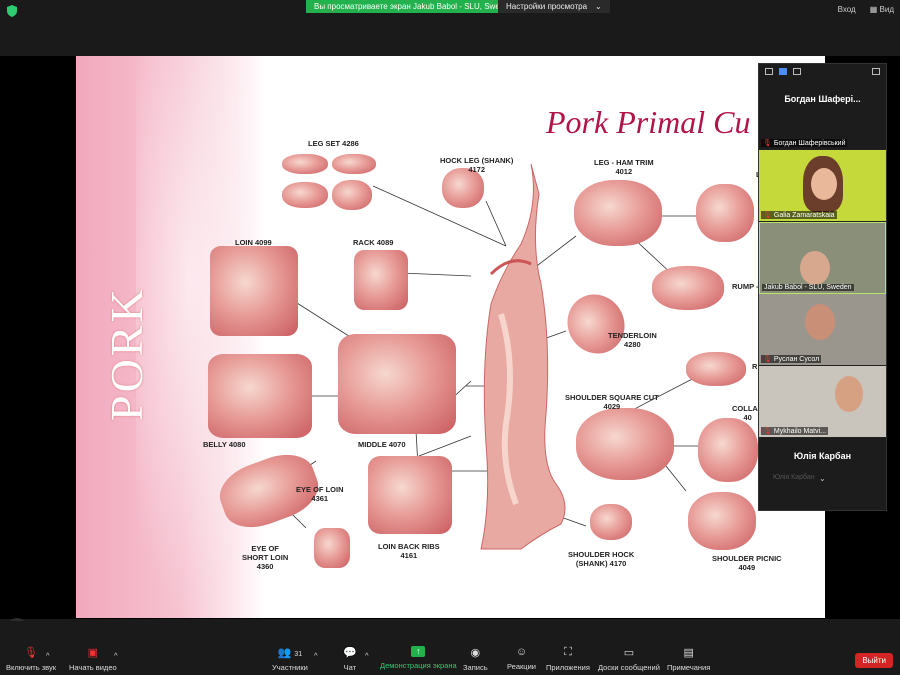 This screenshot has height=675, width=900. I want to click on participant-tile: 🎙 Galia Zamaratskaia, so click(822, 186).